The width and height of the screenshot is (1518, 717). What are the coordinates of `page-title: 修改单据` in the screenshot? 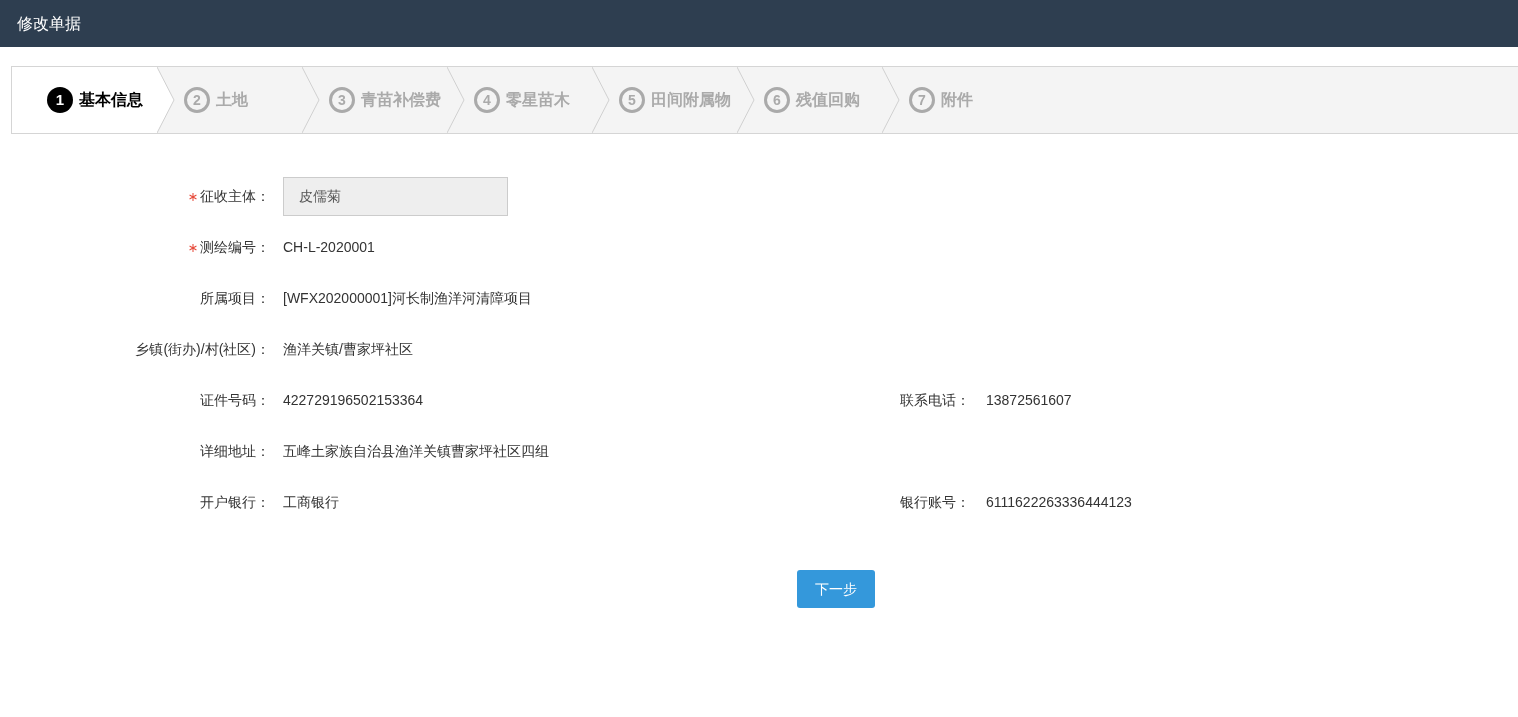 It's located at (49, 23).